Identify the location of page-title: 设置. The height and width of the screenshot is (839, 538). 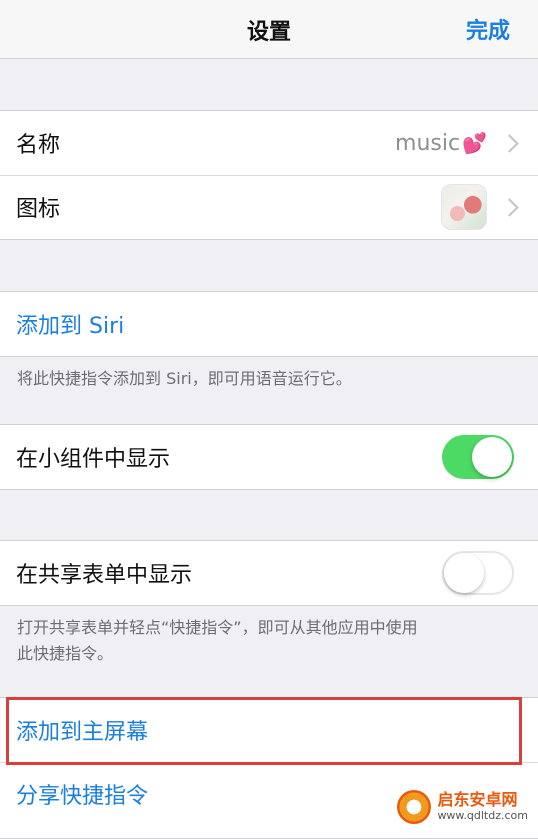
(268, 32).